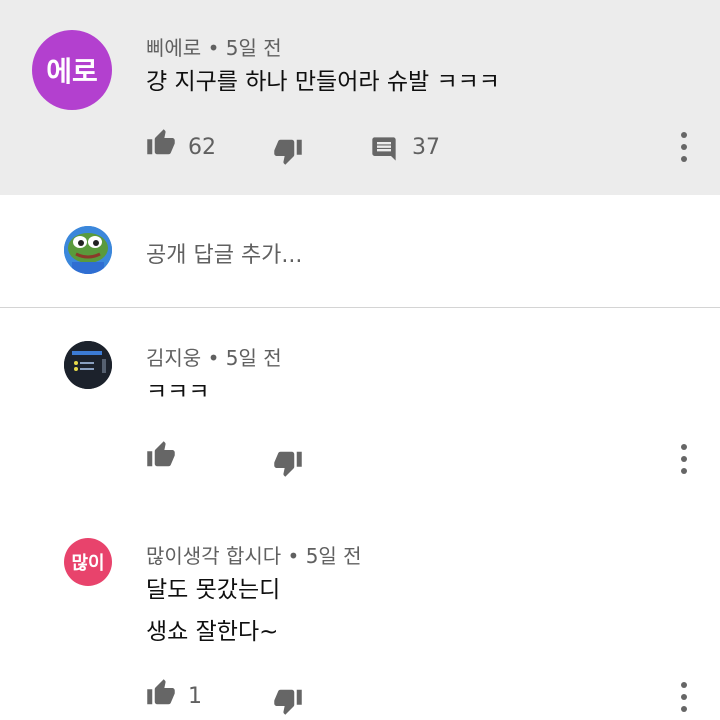 Image resolution: width=720 pixels, height=720 pixels. I want to click on comment-author: 삐에로, so click(173, 48).